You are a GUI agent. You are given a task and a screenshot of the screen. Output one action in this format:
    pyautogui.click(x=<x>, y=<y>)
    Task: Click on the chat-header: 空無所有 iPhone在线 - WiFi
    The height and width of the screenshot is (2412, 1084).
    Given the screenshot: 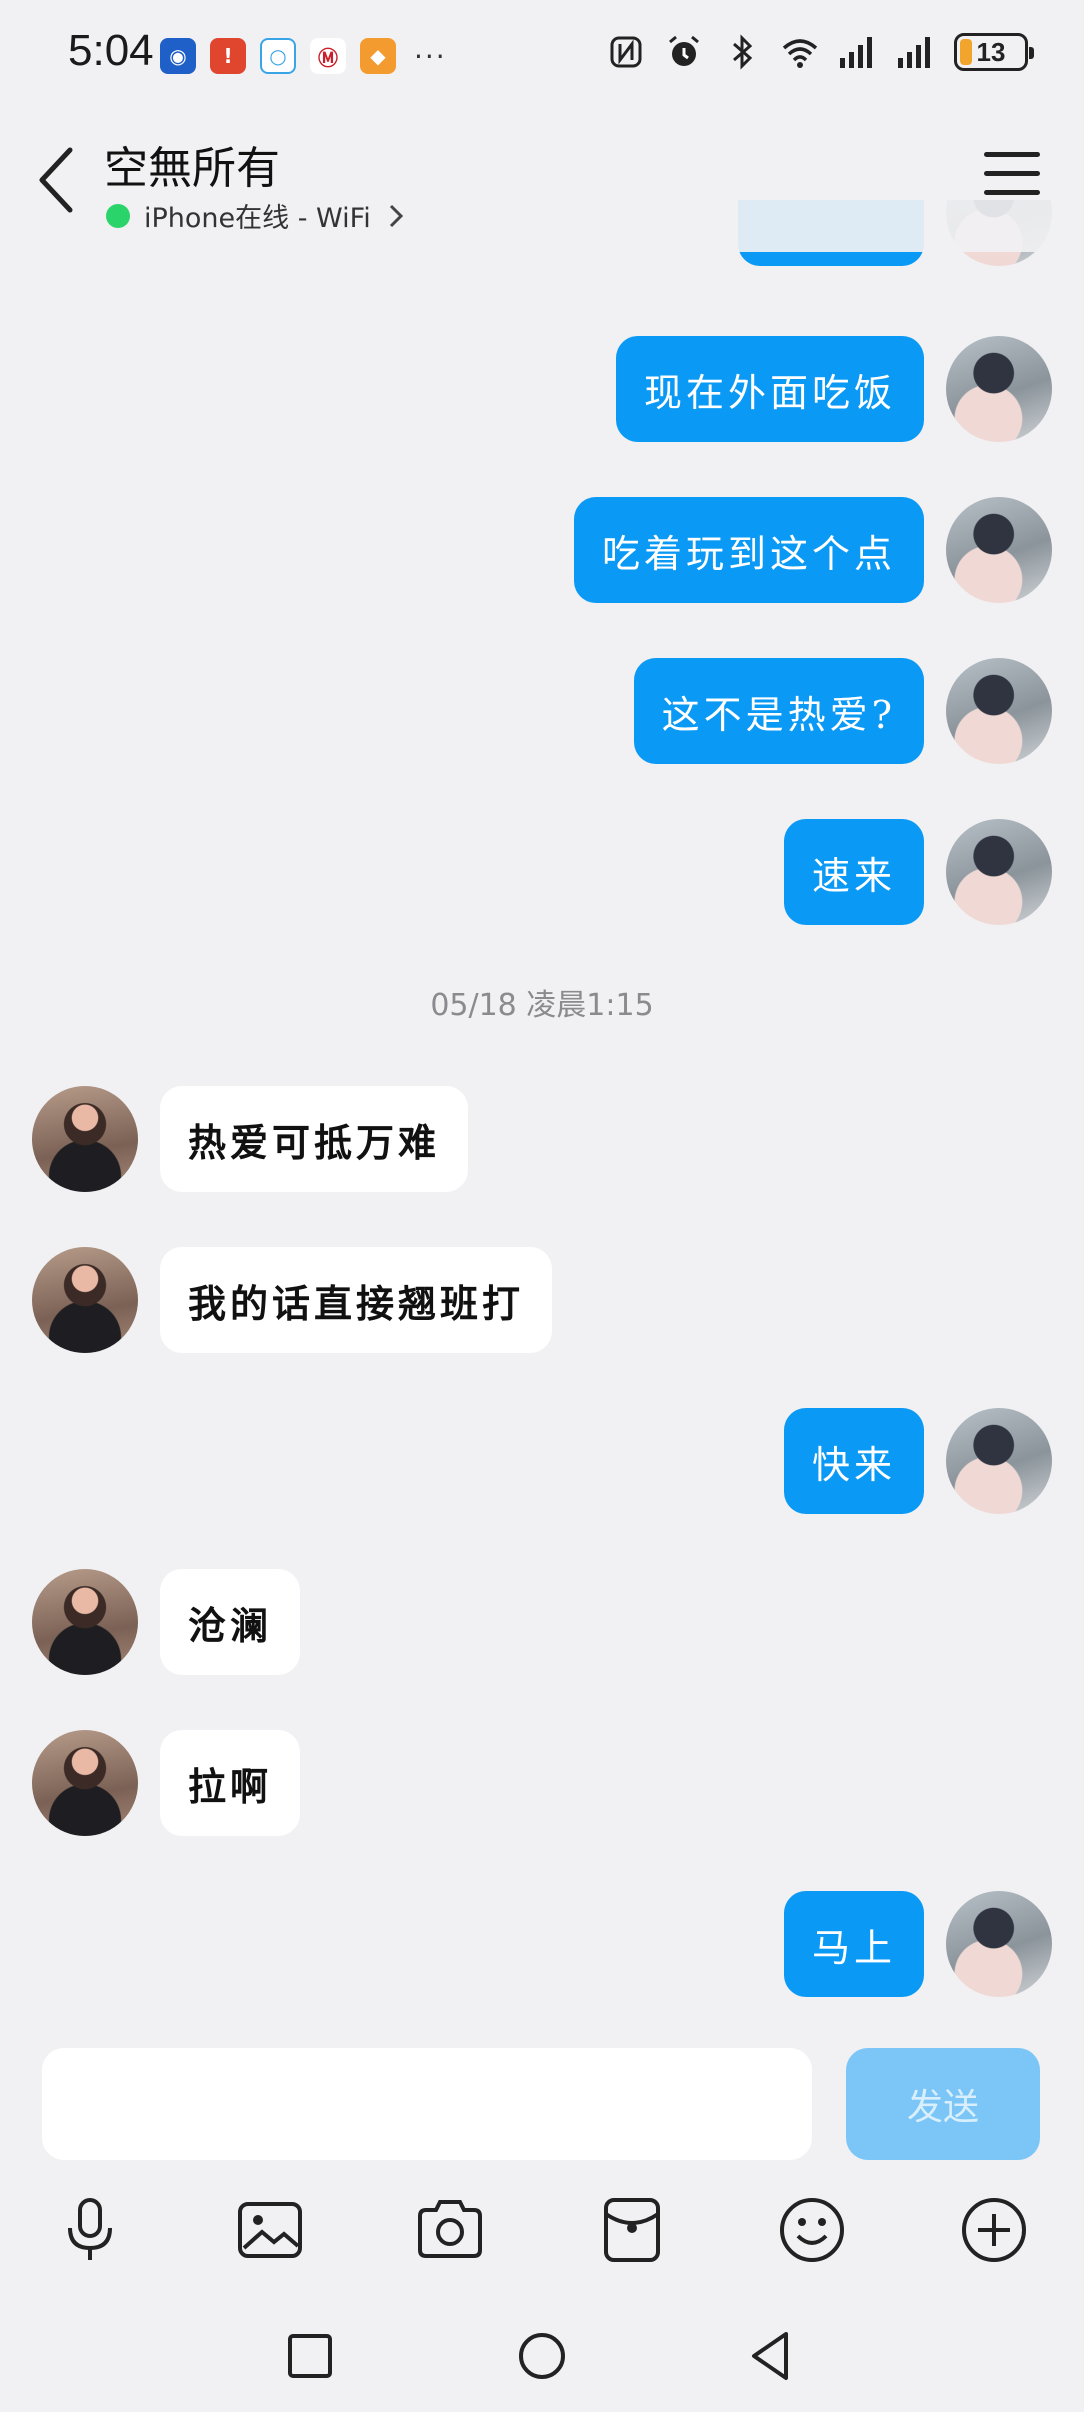 What is the action you would take?
    pyautogui.click(x=542, y=181)
    